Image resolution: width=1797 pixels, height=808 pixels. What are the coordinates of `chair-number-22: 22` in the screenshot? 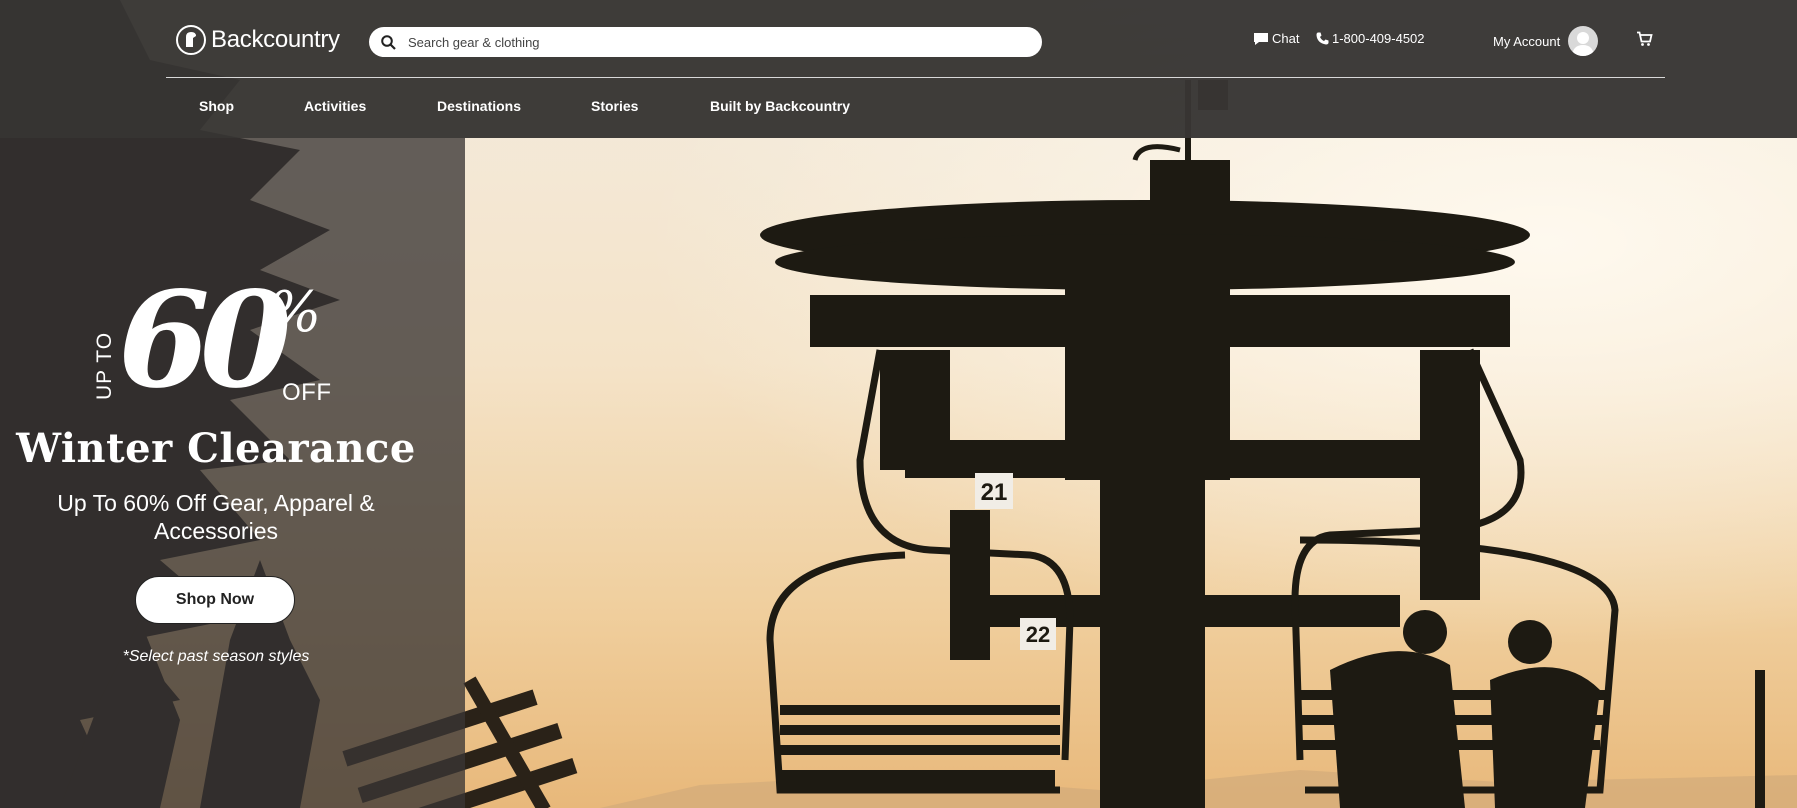 It's located at (1038, 634).